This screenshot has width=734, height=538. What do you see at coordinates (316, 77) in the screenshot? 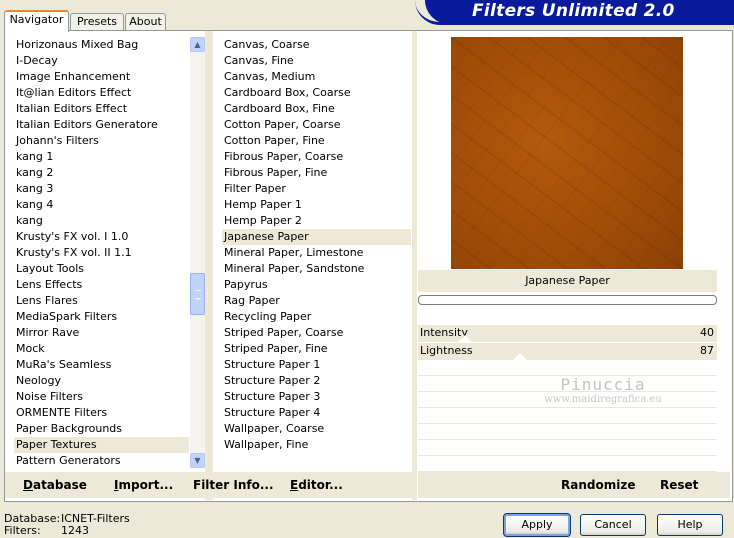
I see `list-item: Canvas, Medium` at bounding box center [316, 77].